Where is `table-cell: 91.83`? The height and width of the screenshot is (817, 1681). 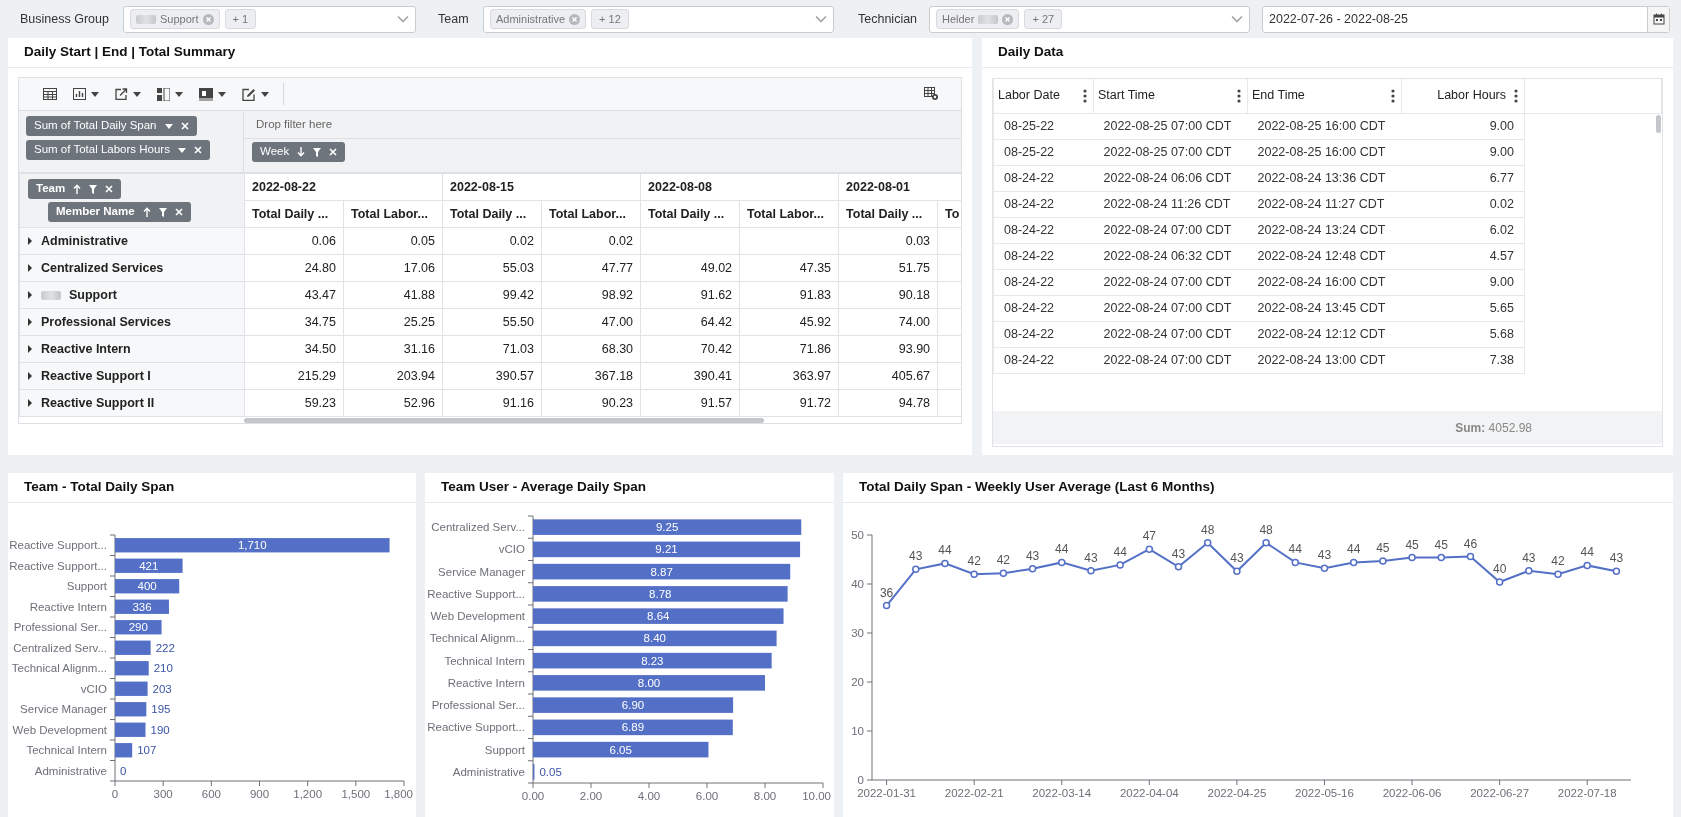
table-cell: 91.83 is located at coordinates (815, 294).